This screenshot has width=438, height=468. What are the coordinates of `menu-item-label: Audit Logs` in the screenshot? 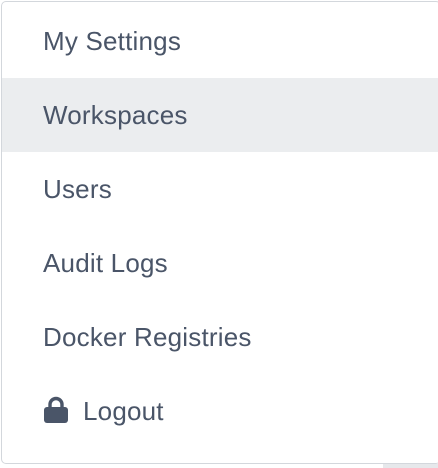 It's located at (105, 262).